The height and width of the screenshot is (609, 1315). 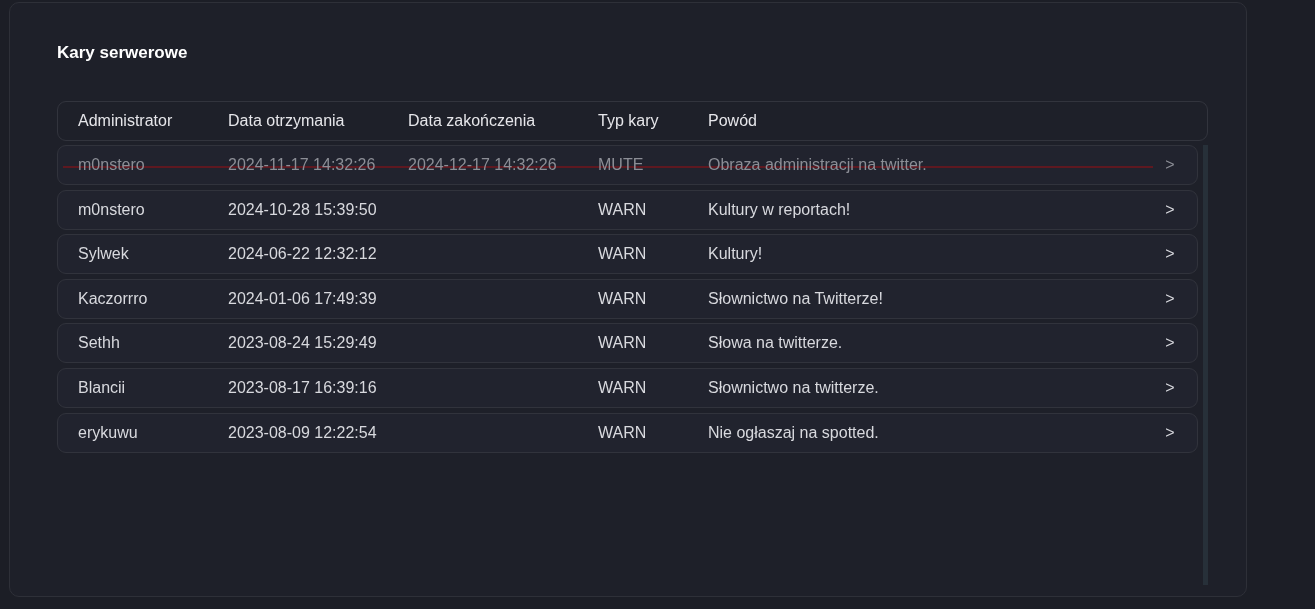 What do you see at coordinates (102, 387) in the screenshot?
I see `table-cell-text: Blancii` at bounding box center [102, 387].